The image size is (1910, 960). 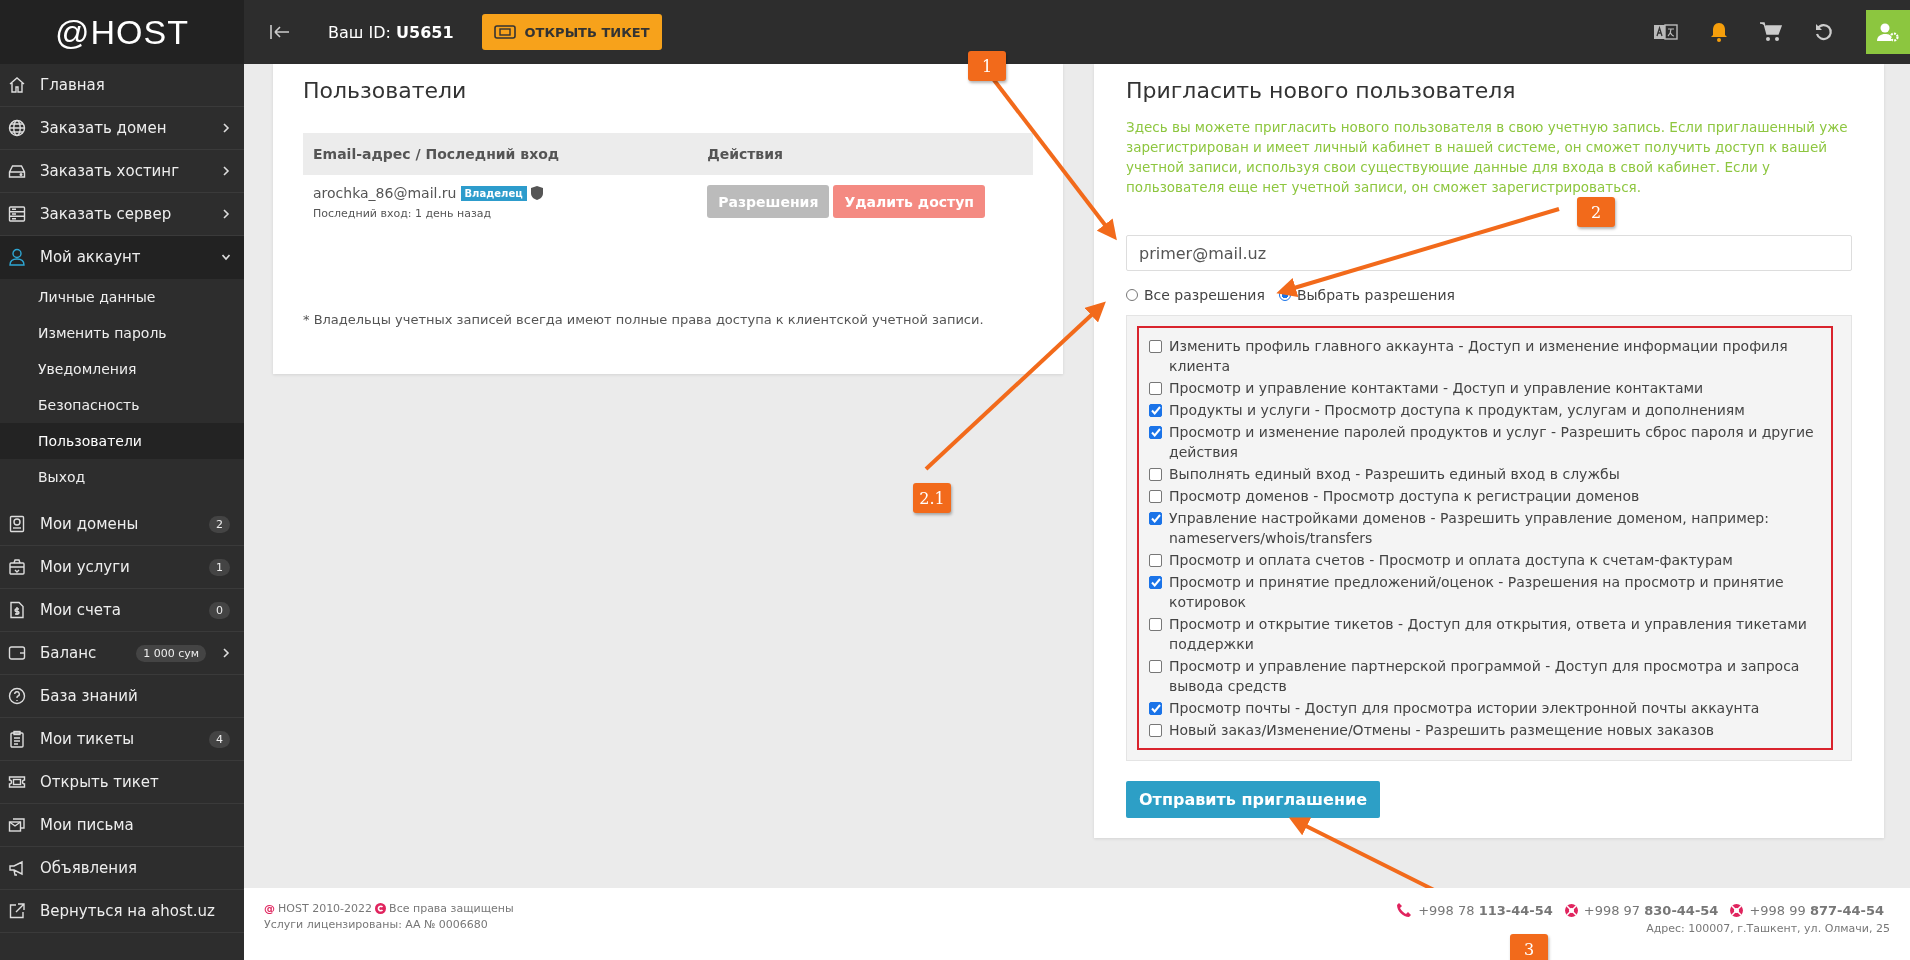 What do you see at coordinates (1485, 528) in the screenshot?
I see `permission-option: Управление настройками доменов - Разрешить управление доменом, например: nameservers/whois/transfers` at bounding box center [1485, 528].